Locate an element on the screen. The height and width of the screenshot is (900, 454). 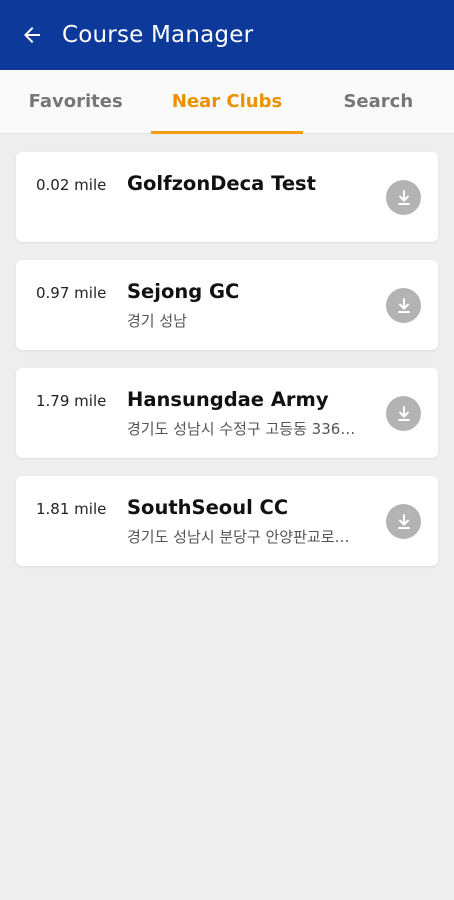
club-distance: 0.02 mile is located at coordinates (71, 185).